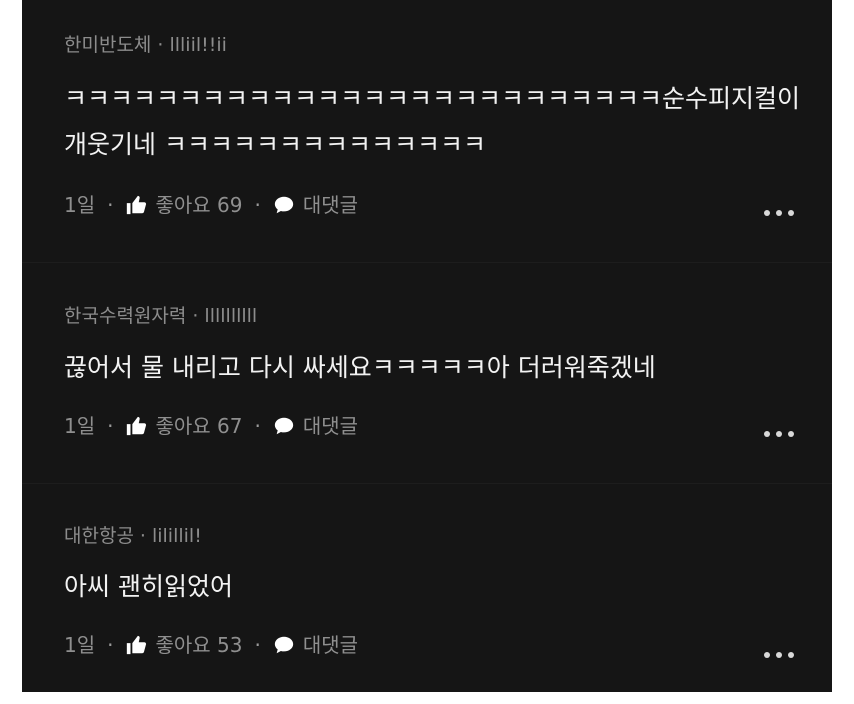  I want to click on author-handle: llllllllll, so click(231, 316).